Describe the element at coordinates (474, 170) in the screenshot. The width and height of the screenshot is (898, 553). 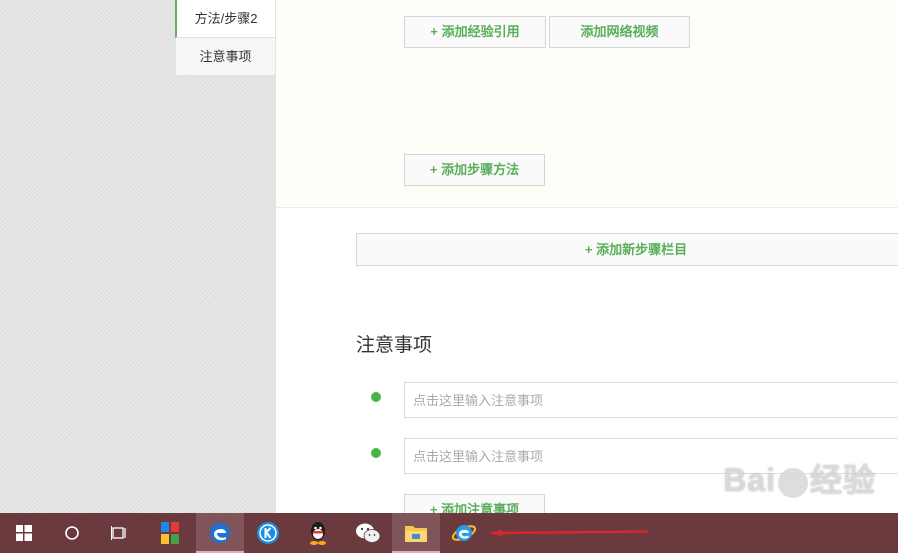
I see `add-step-method-button: + 添加步骤方法` at that location.